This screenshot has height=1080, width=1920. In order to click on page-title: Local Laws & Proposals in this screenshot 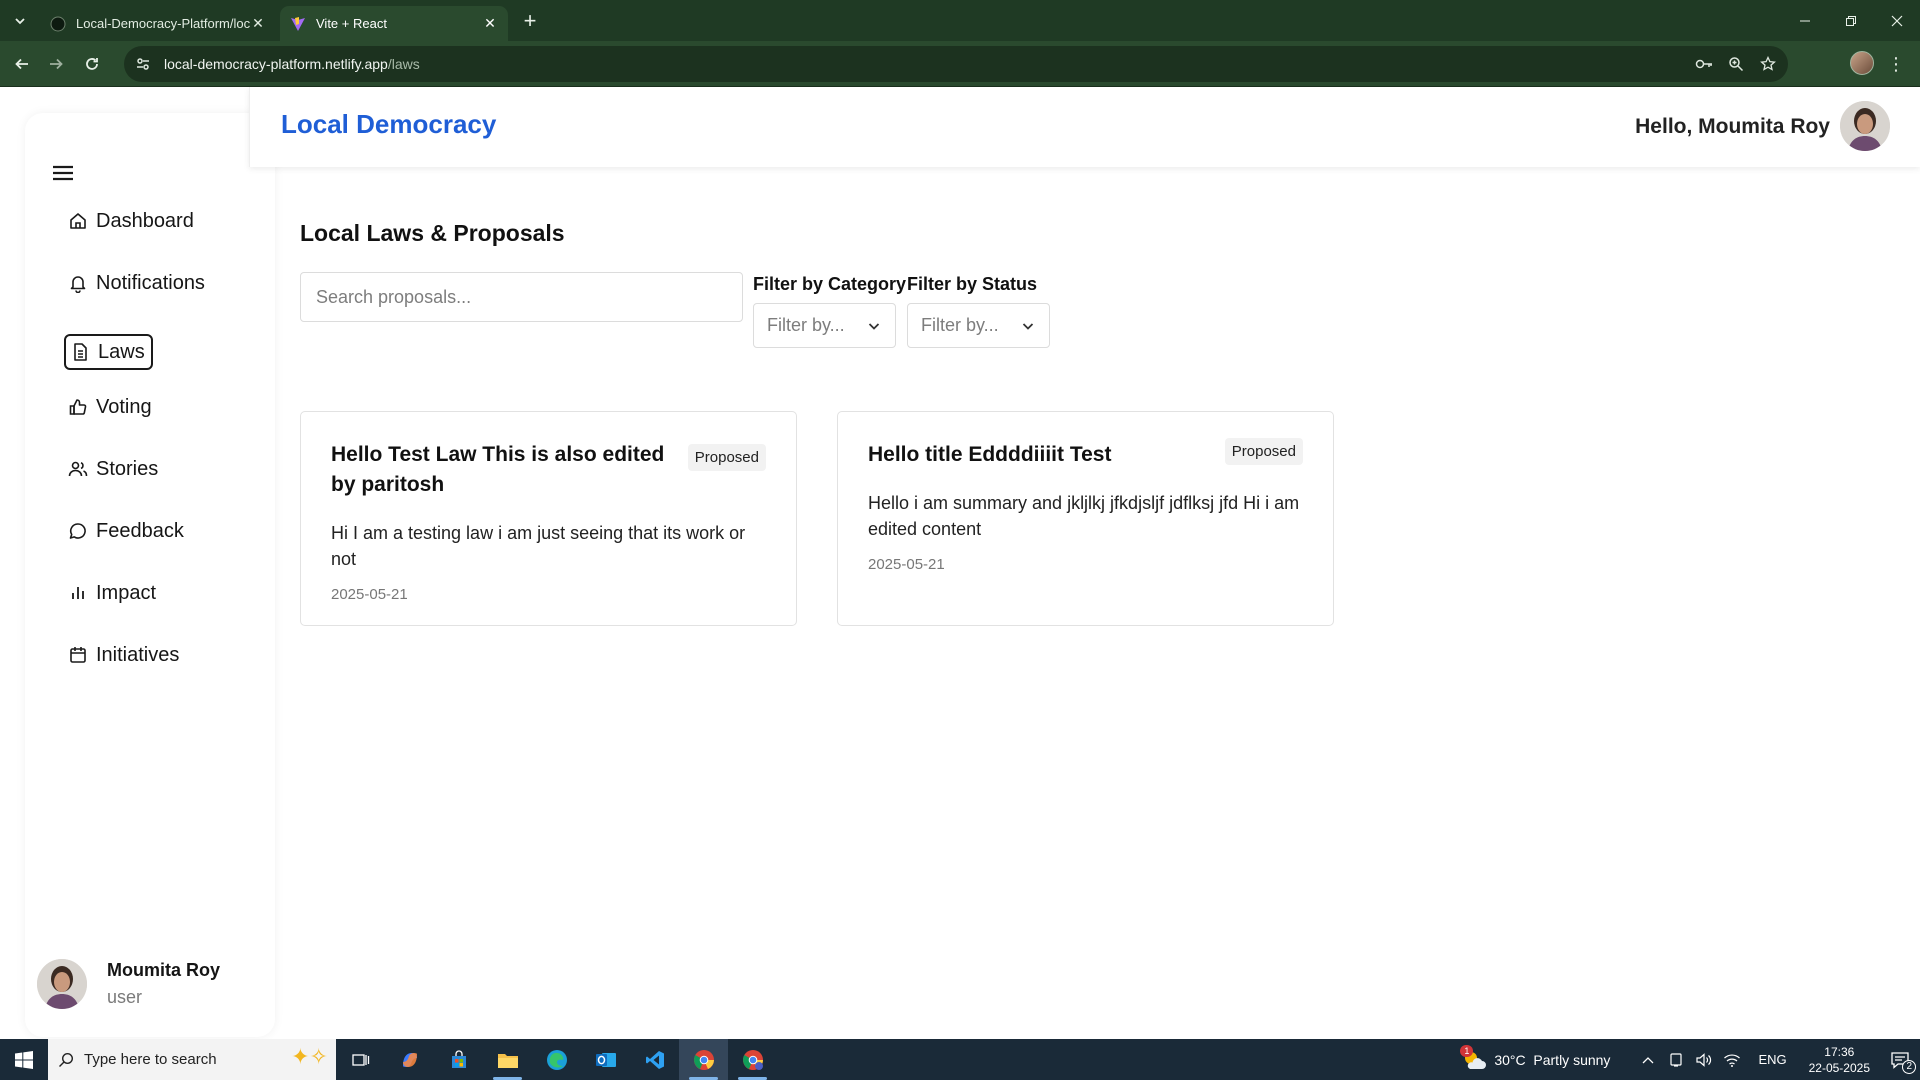, I will do `click(432, 233)`.